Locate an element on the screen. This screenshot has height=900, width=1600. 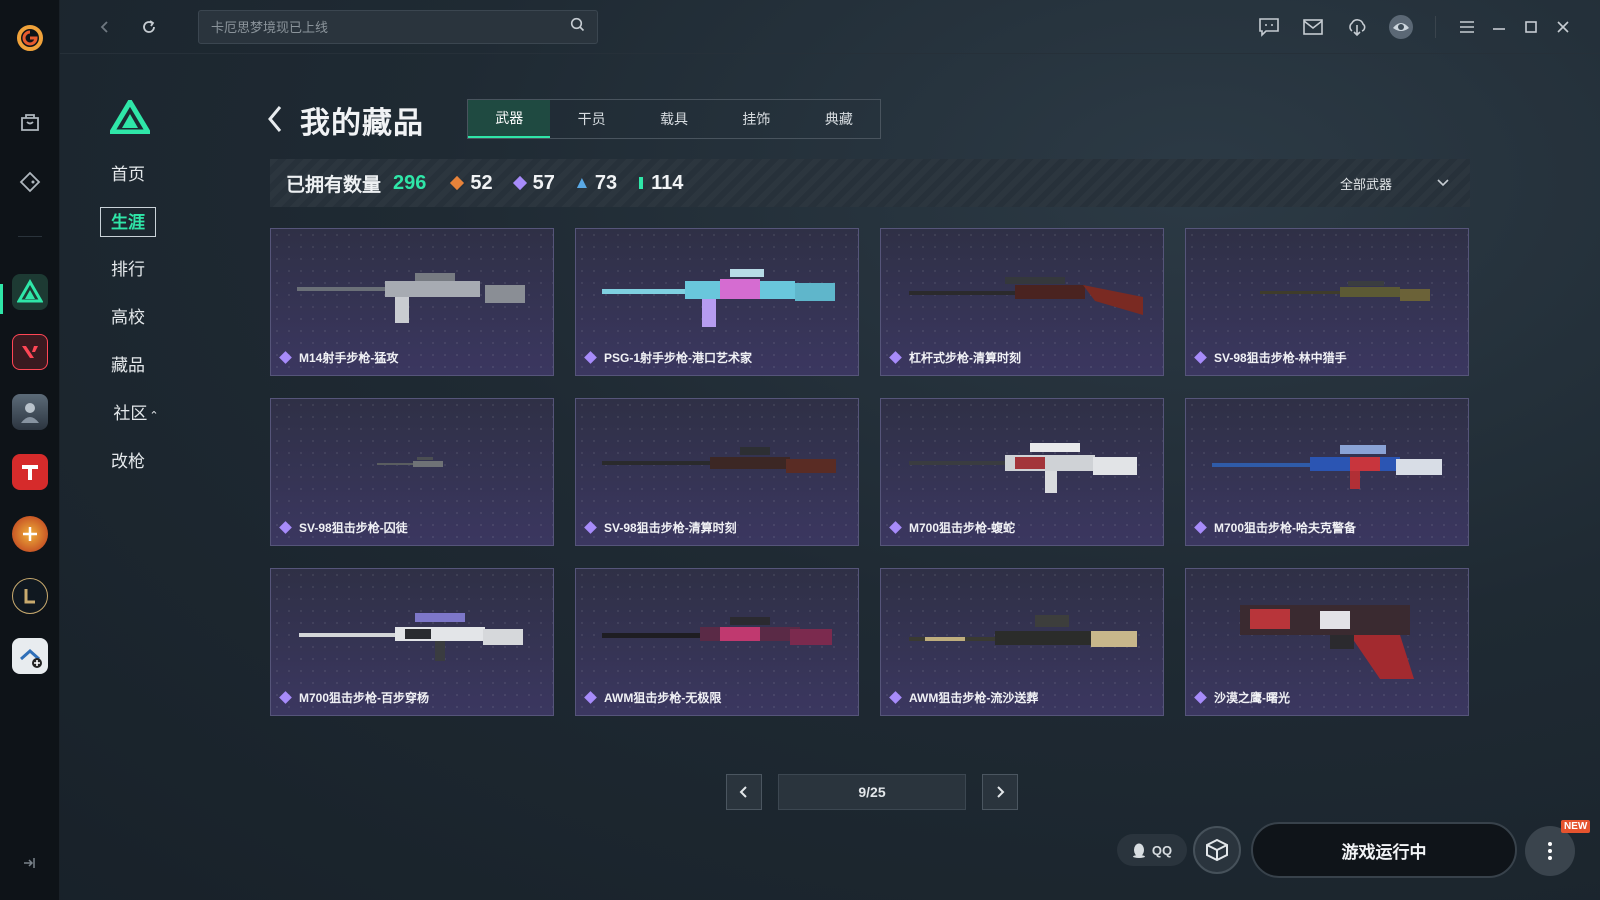
search-input is located at coordinates (390, 27).